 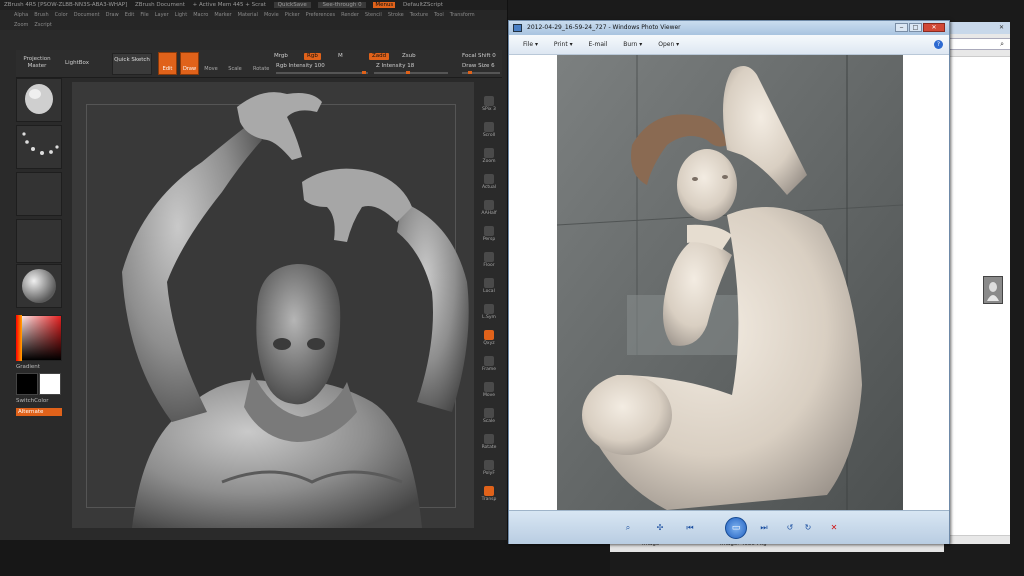 I want to click on burn-menu: Burn ▾, so click(x=632, y=44).